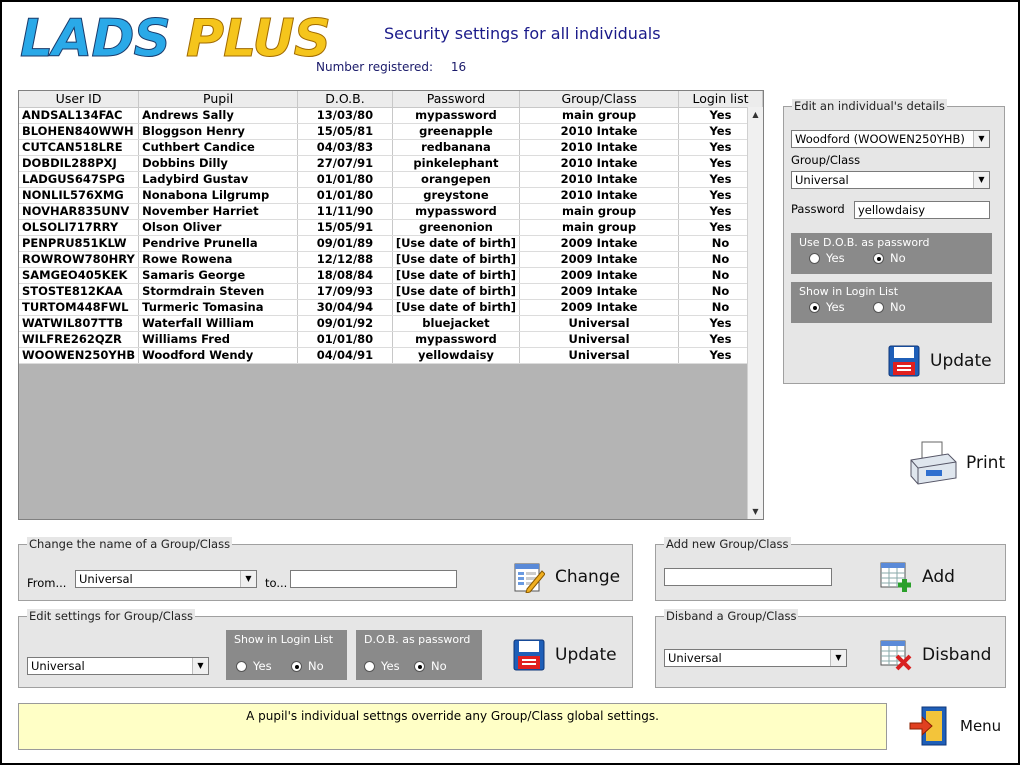 The height and width of the screenshot is (765, 1020). I want to click on column-header: Group/Class, so click(599, 99).